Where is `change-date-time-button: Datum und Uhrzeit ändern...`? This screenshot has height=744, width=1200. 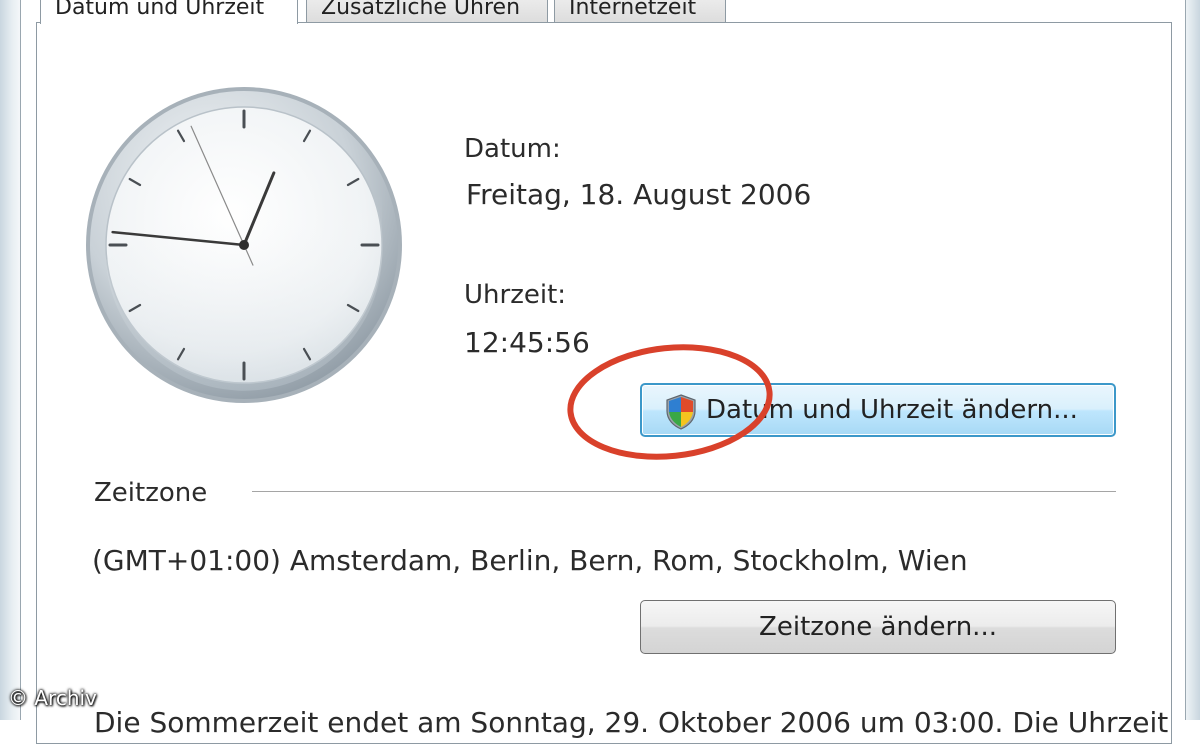
change-date-time-button: Datum und Uhrzeit ändern... is located at coordinates (878, 410).